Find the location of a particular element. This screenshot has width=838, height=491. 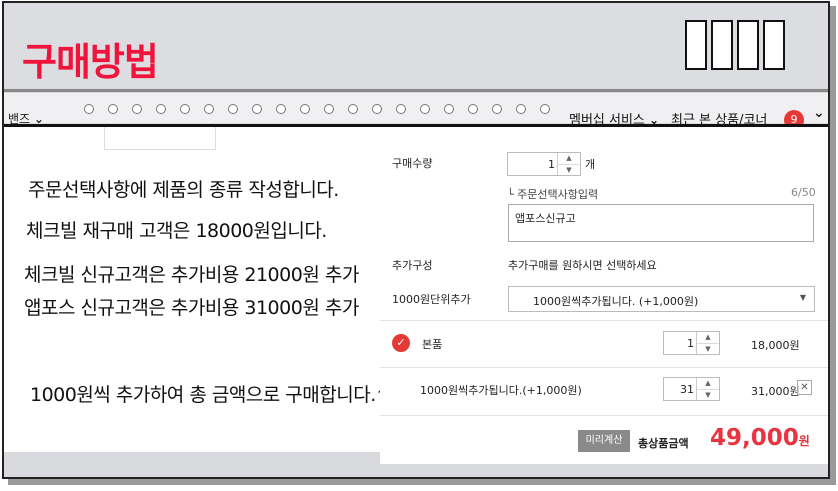

header-divider is located at coordinates (416, 90).